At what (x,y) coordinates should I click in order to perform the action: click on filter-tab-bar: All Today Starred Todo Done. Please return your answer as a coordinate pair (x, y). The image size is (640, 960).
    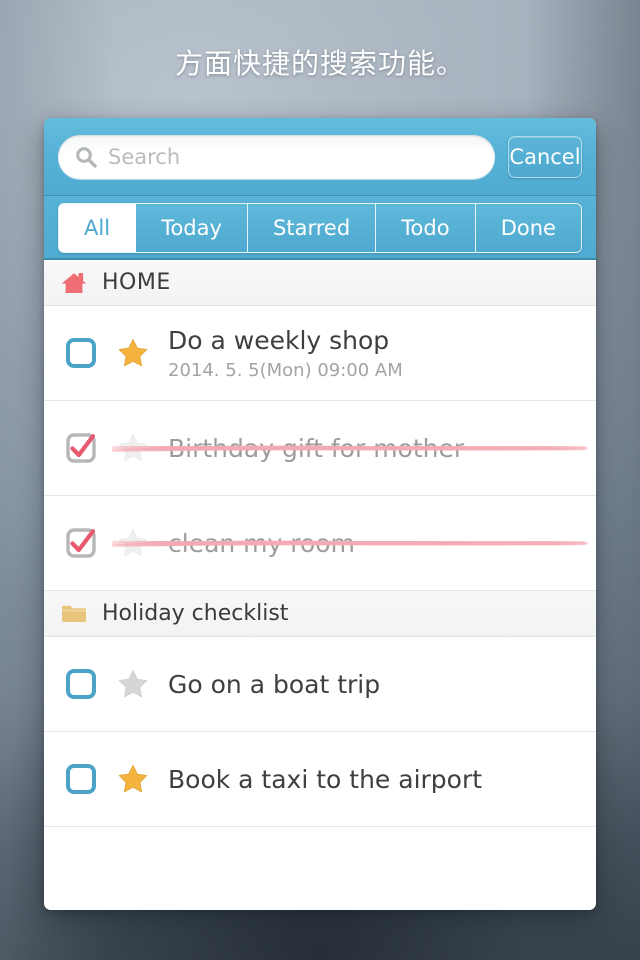
    Looking at the image, I should click on (320, 228).